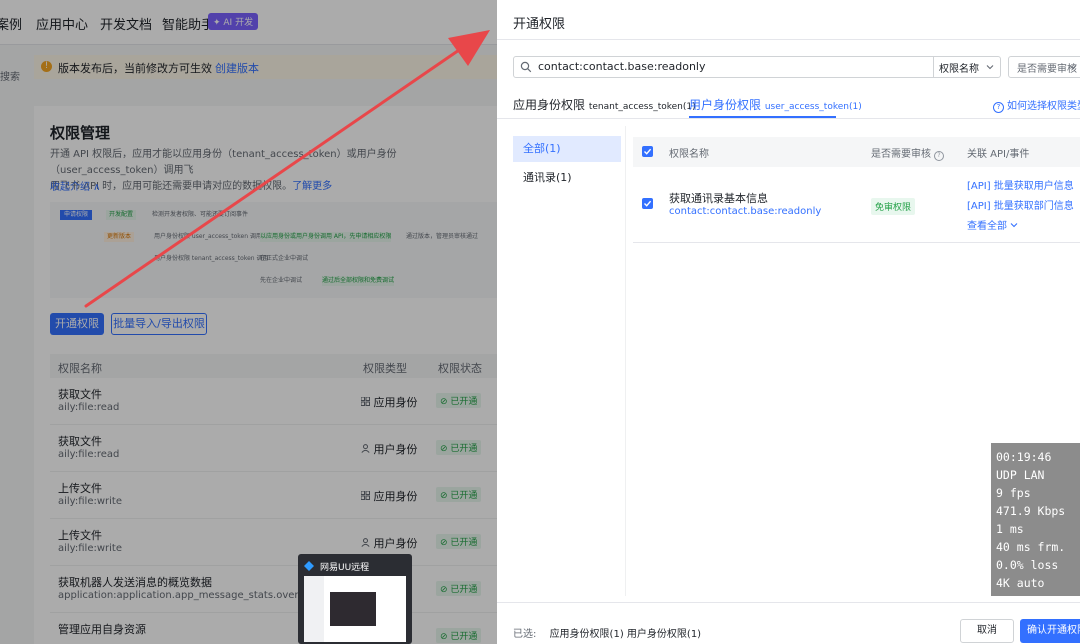  I want to click on search-icon, so click(526, 67).